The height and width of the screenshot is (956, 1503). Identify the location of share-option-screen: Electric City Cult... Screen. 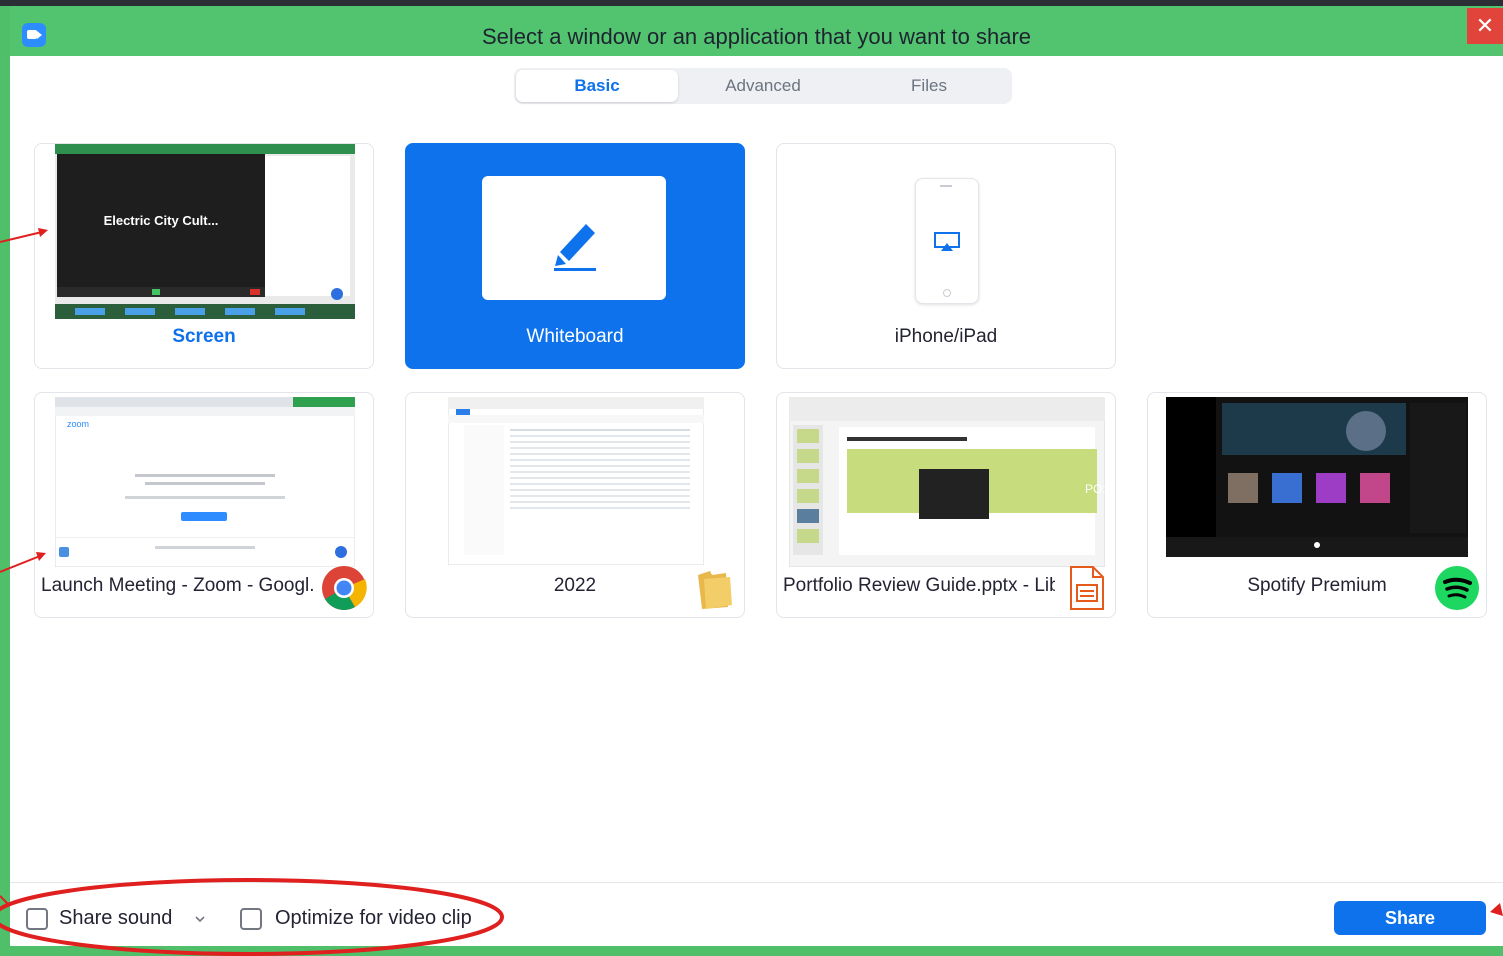
(204, 256).